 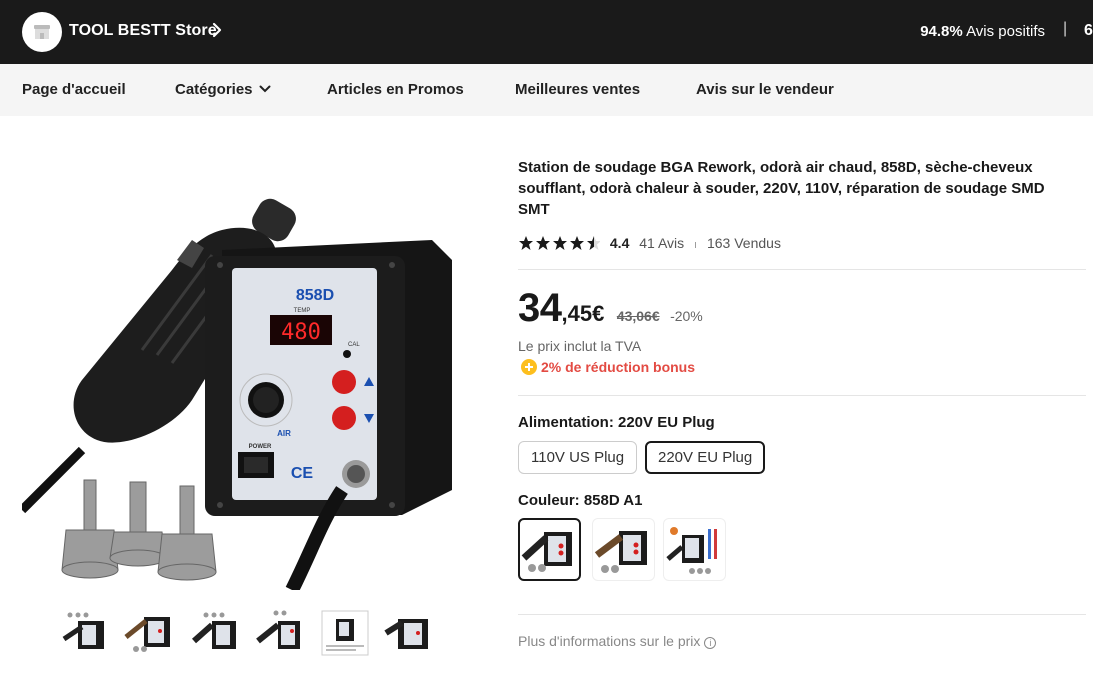 I want to click on device-display-value: 480, so click(x=301, y=332).